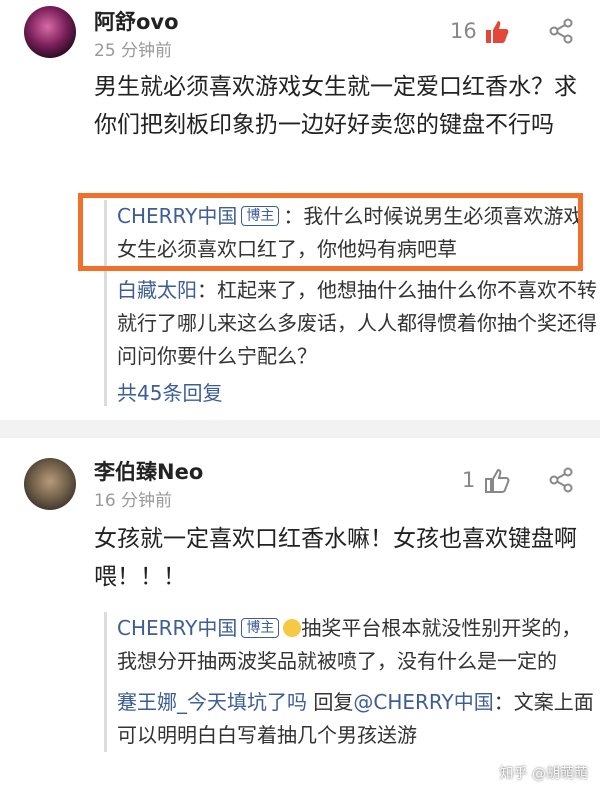 This screenshot has width=600, height=787. What do you see at coordinates (148, 471) in the screenshot?
I see `username: 李伯臻Neo` at bounding box center [148, 471].